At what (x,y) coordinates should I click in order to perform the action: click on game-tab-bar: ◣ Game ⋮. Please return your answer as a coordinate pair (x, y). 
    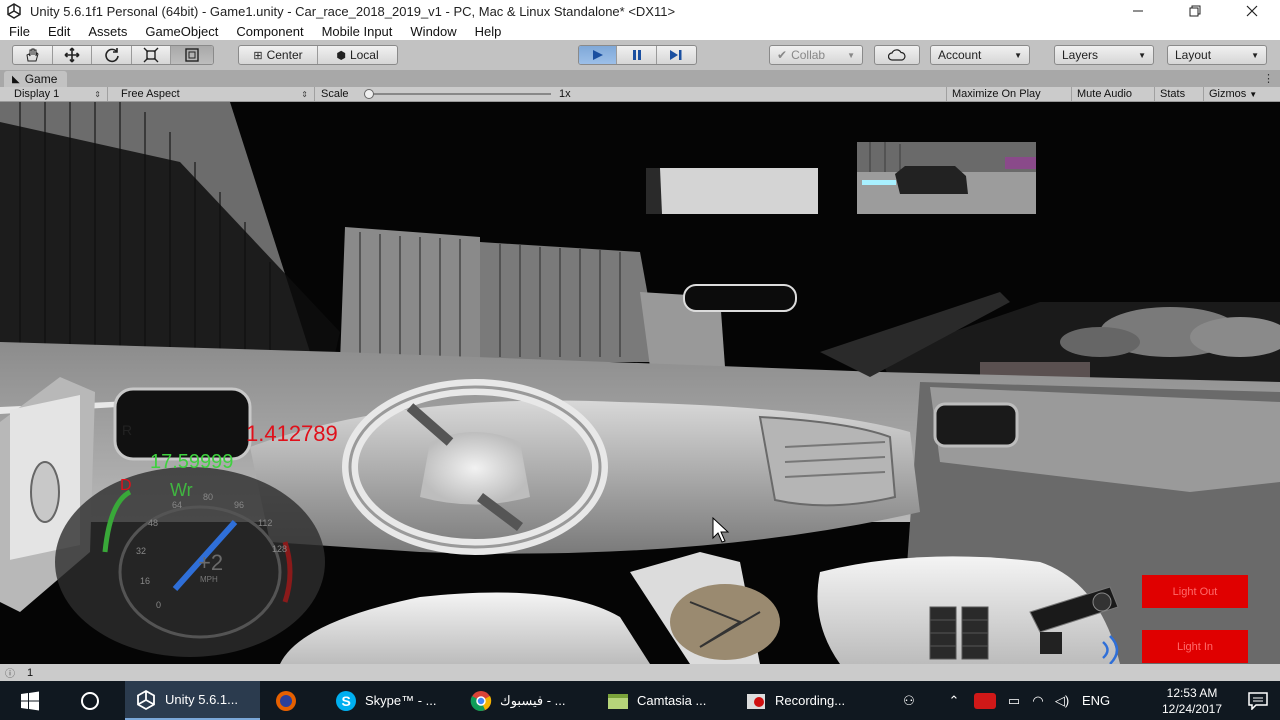
    Looking at the image, I should click on (640, 78).